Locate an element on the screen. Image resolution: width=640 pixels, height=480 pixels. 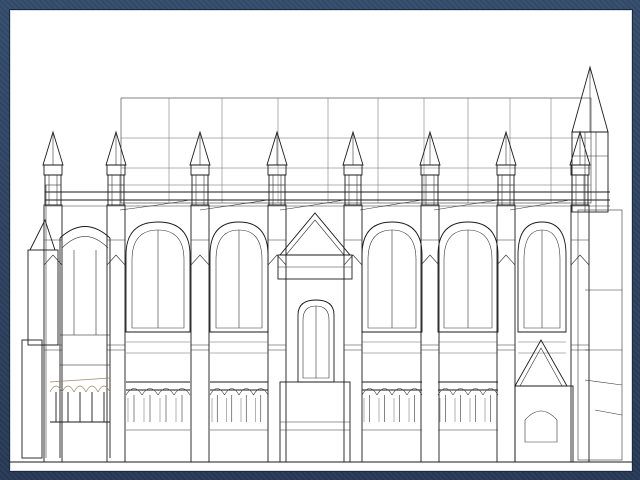
right-tower is located at coordinates (597, 263).